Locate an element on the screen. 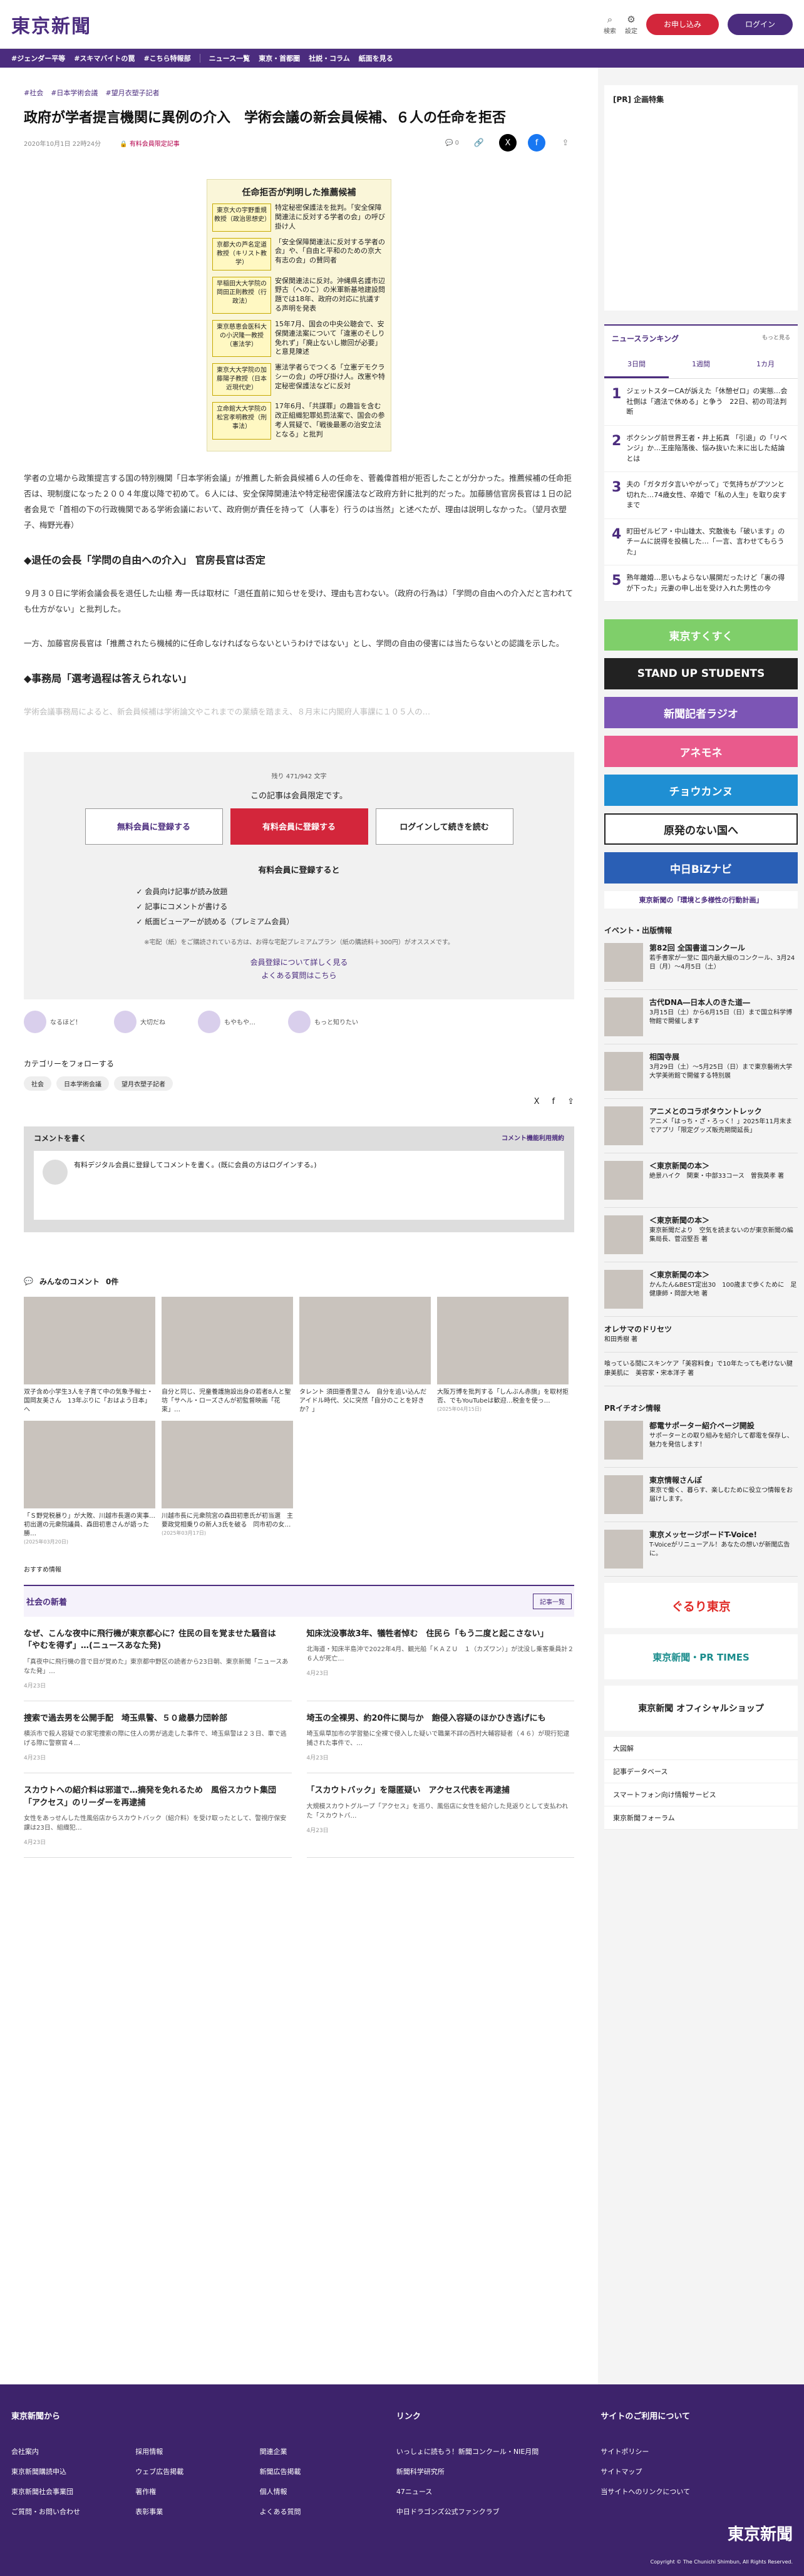 This screenshot has height=2576, width=804. footer-link: 47ニュース is located at coordinates (492, 2491).